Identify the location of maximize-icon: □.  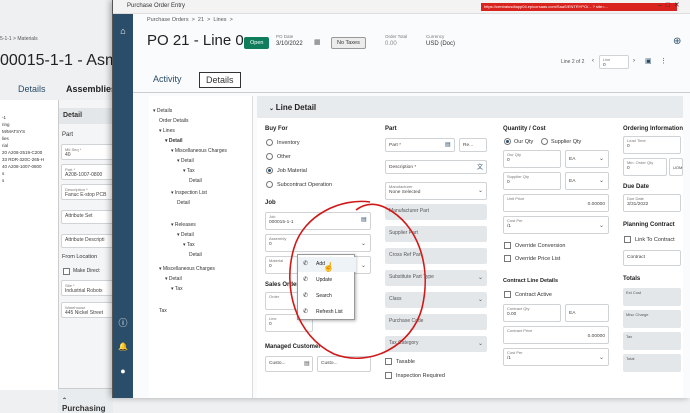
(668, 5).